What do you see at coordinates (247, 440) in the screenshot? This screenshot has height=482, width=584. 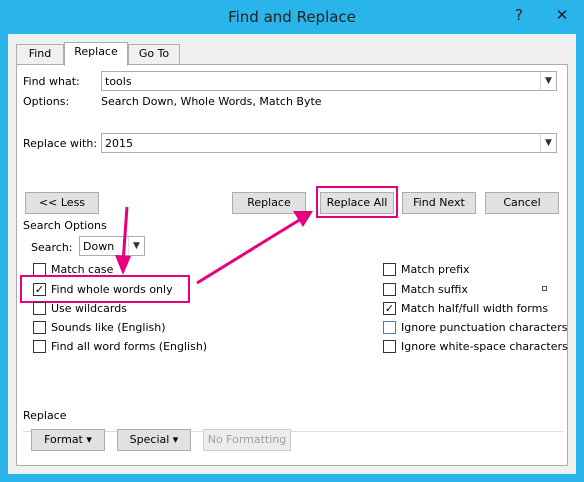 I see `no-formatting-button: No Formatting` at bounding box center [247, 440].